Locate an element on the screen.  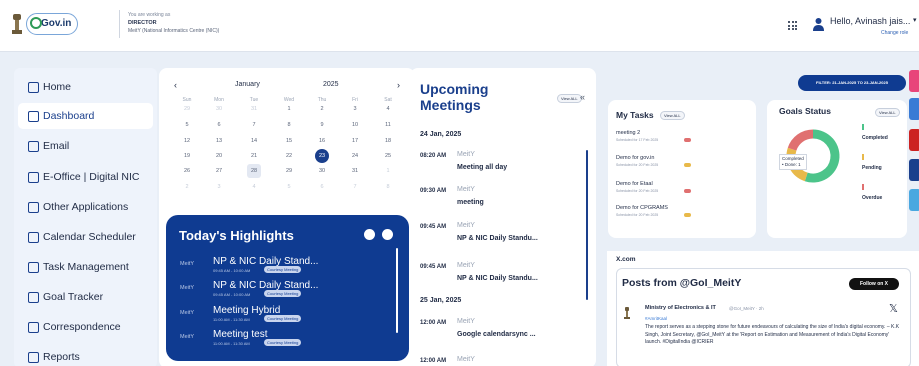
sidebar-item-e-office-digital-nic: E-Office | Digital NIC is located at coordinates (85, 177).